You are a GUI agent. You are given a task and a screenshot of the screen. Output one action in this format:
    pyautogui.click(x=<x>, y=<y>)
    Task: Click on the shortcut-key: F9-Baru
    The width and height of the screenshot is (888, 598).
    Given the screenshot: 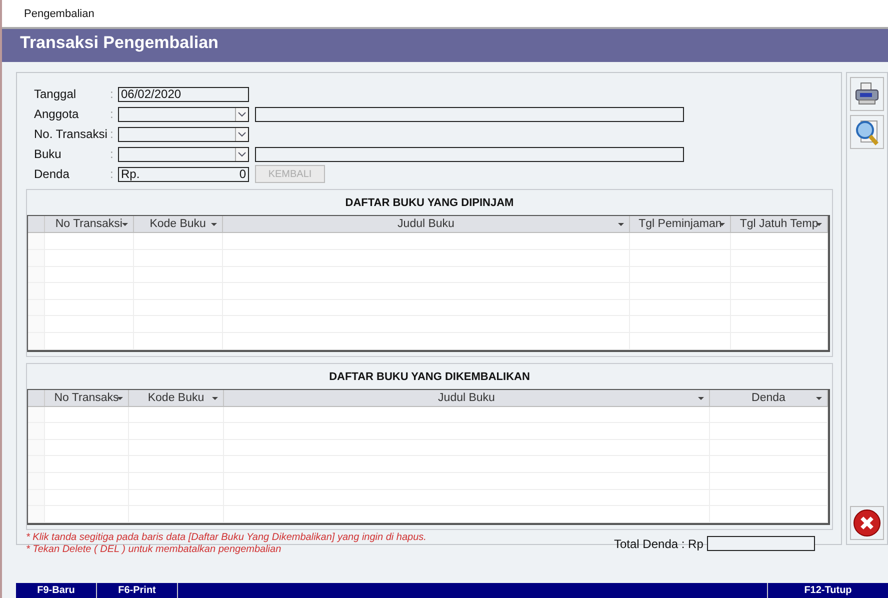 What is the action you would take?
    pyautogui.click(x=56, y=590)
    